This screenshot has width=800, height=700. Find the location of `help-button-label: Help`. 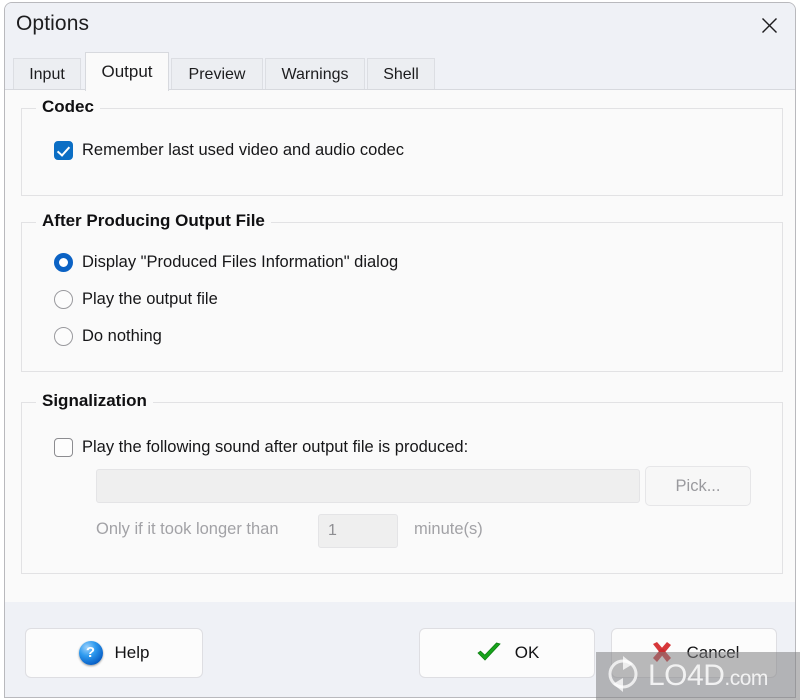

help-button-label: Help is located at coordinates (132, 652).